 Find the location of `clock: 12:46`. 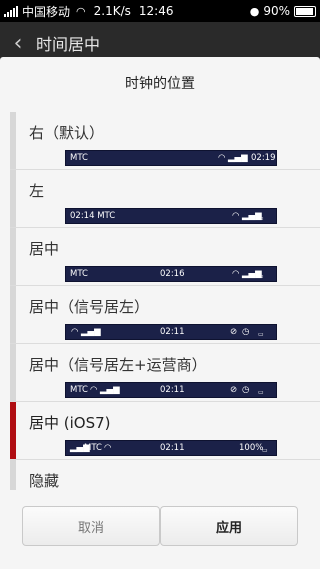

clock: 12:46 is located at coordinates (156, 11).